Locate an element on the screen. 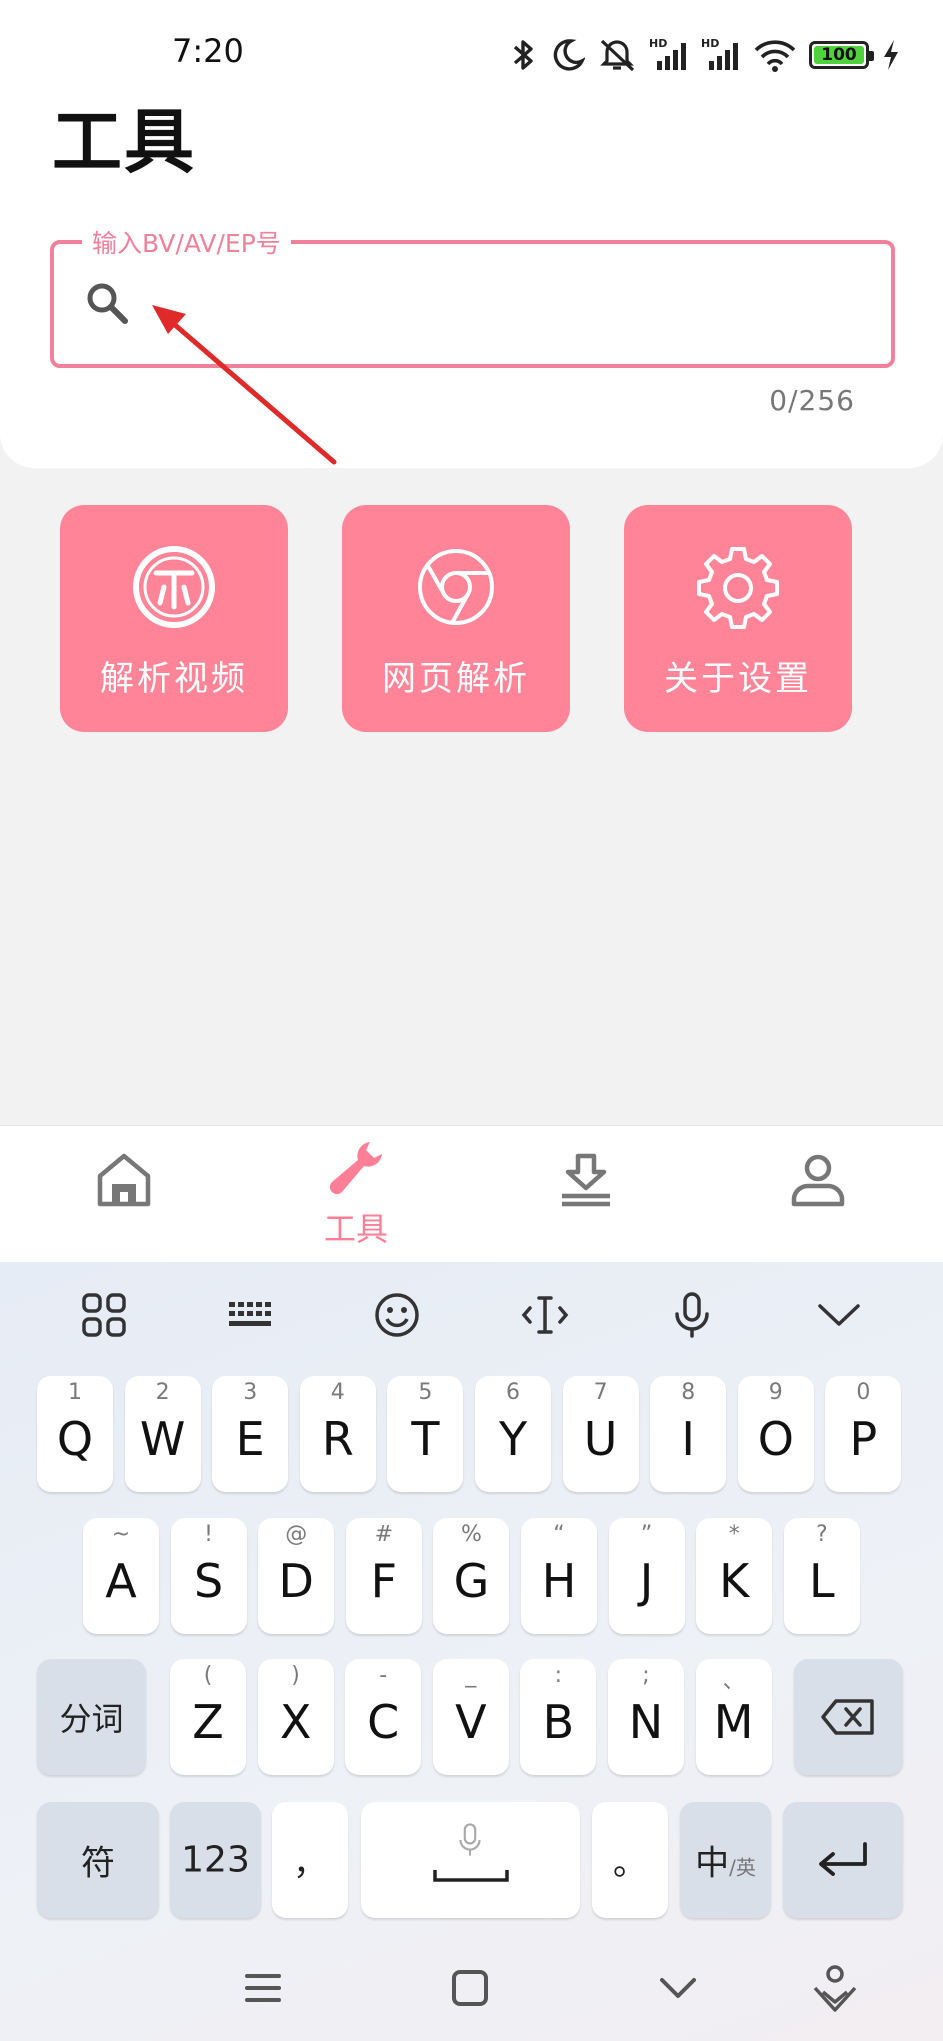  space-bar-icon is located at coordinates (471, 1876).